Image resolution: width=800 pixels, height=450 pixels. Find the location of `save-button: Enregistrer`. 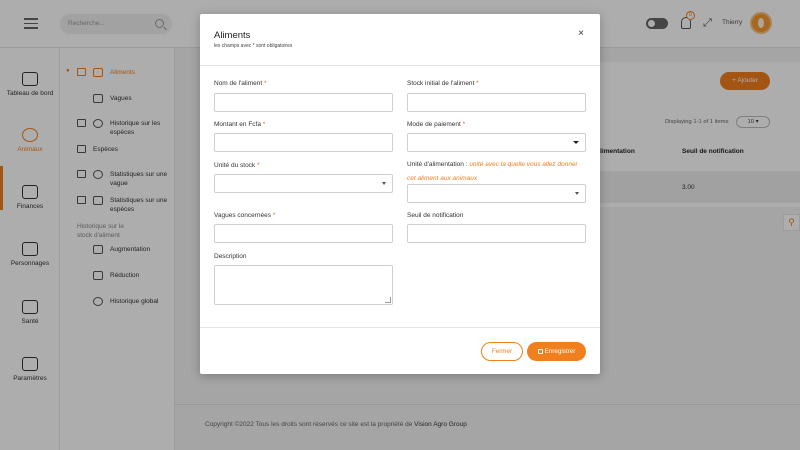

save-button: Enregistrer is located at coordinates (556, 351).